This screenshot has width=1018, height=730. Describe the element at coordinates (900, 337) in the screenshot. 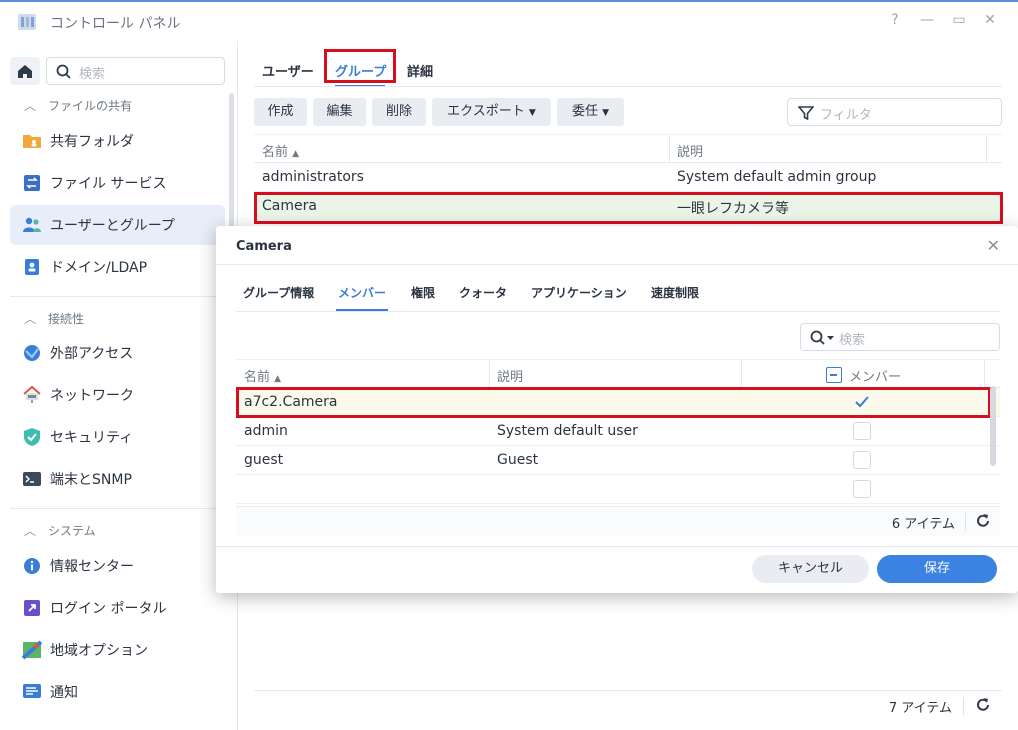

I see `member-search-input: 検索` at that location.